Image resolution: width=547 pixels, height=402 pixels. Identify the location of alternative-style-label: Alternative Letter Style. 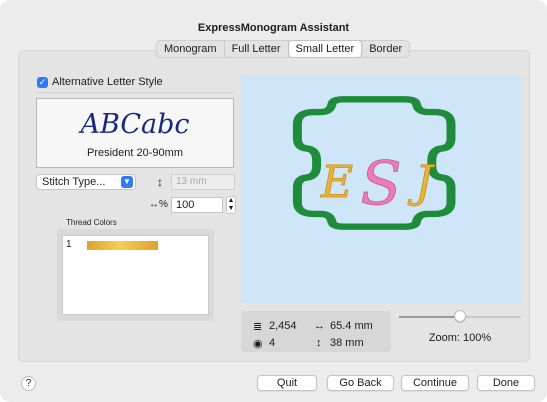
(107, 82).